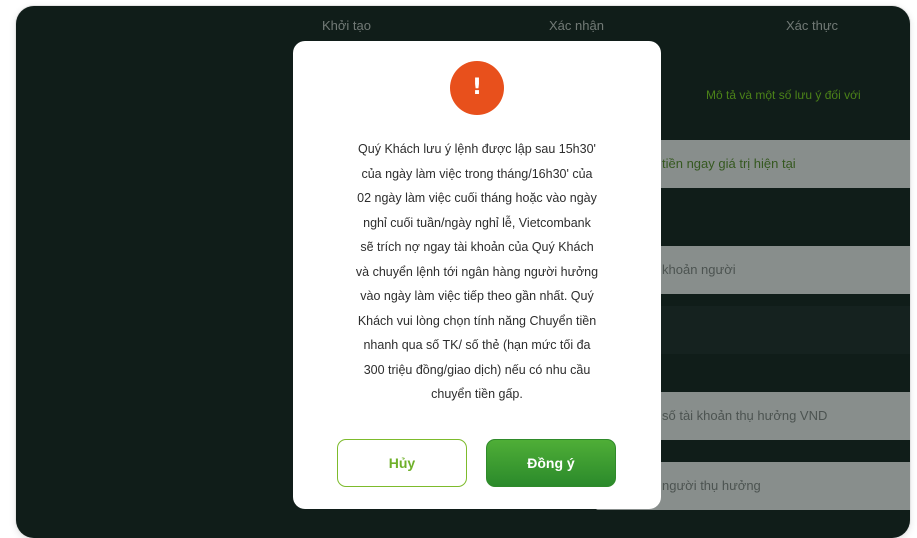  What do you see at coordinates (402, 463) in the screenshot?
I see `cancel-button: Hủy` at bounding box center [402, 463].